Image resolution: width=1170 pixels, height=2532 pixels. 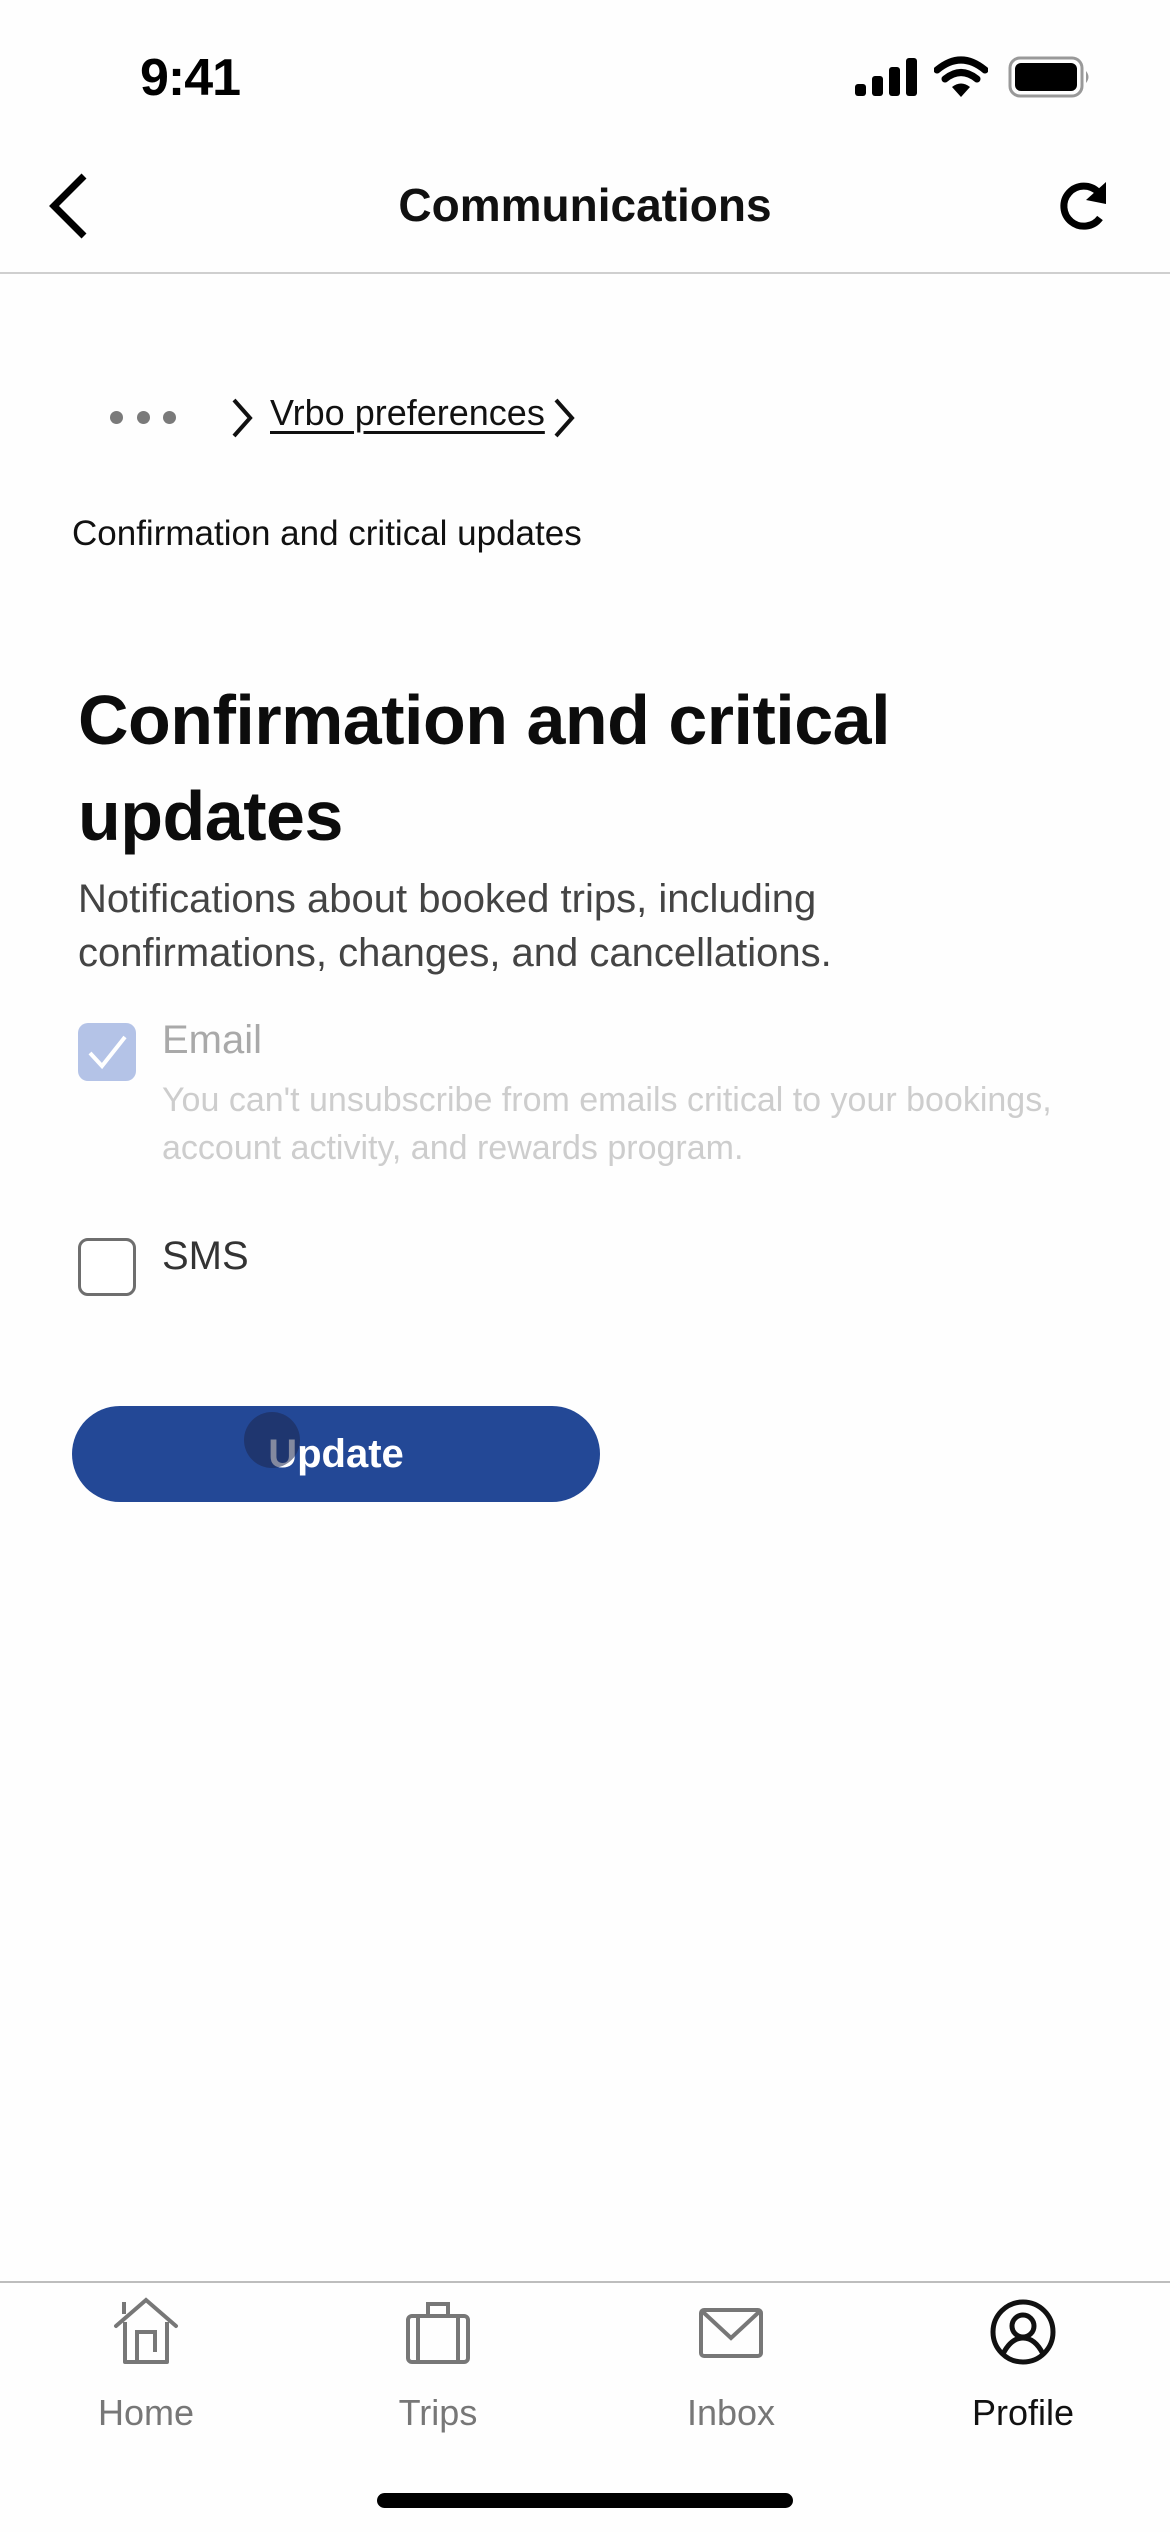 I want to click on email-label: Email, so click(x=212, y=1040).